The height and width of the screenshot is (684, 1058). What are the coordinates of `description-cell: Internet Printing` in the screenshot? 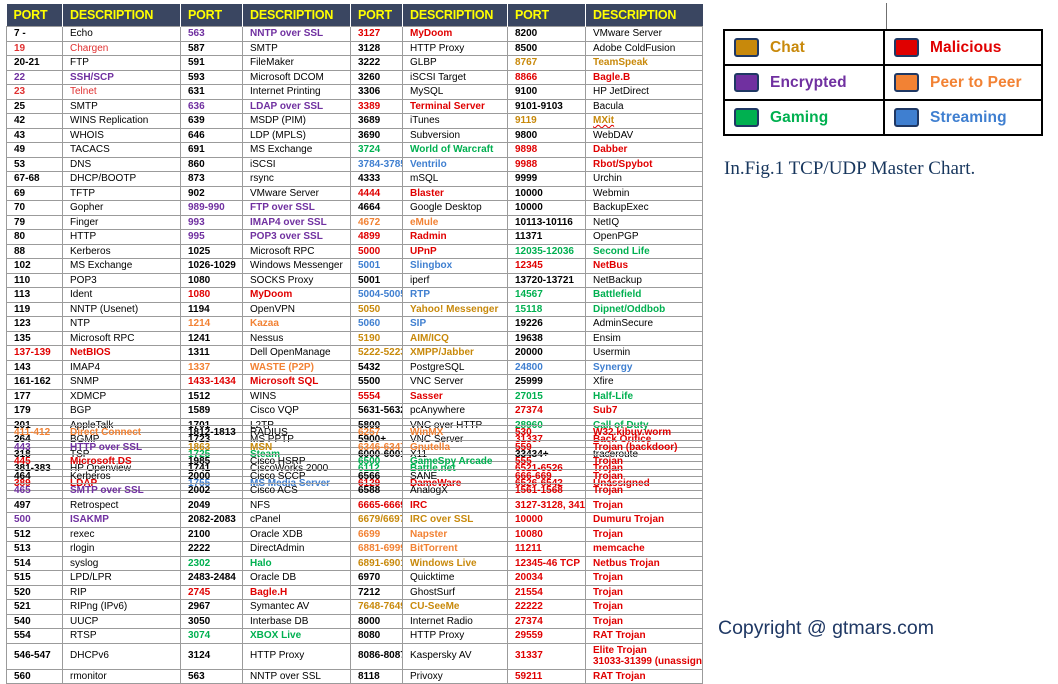 It's located at (296, 92).